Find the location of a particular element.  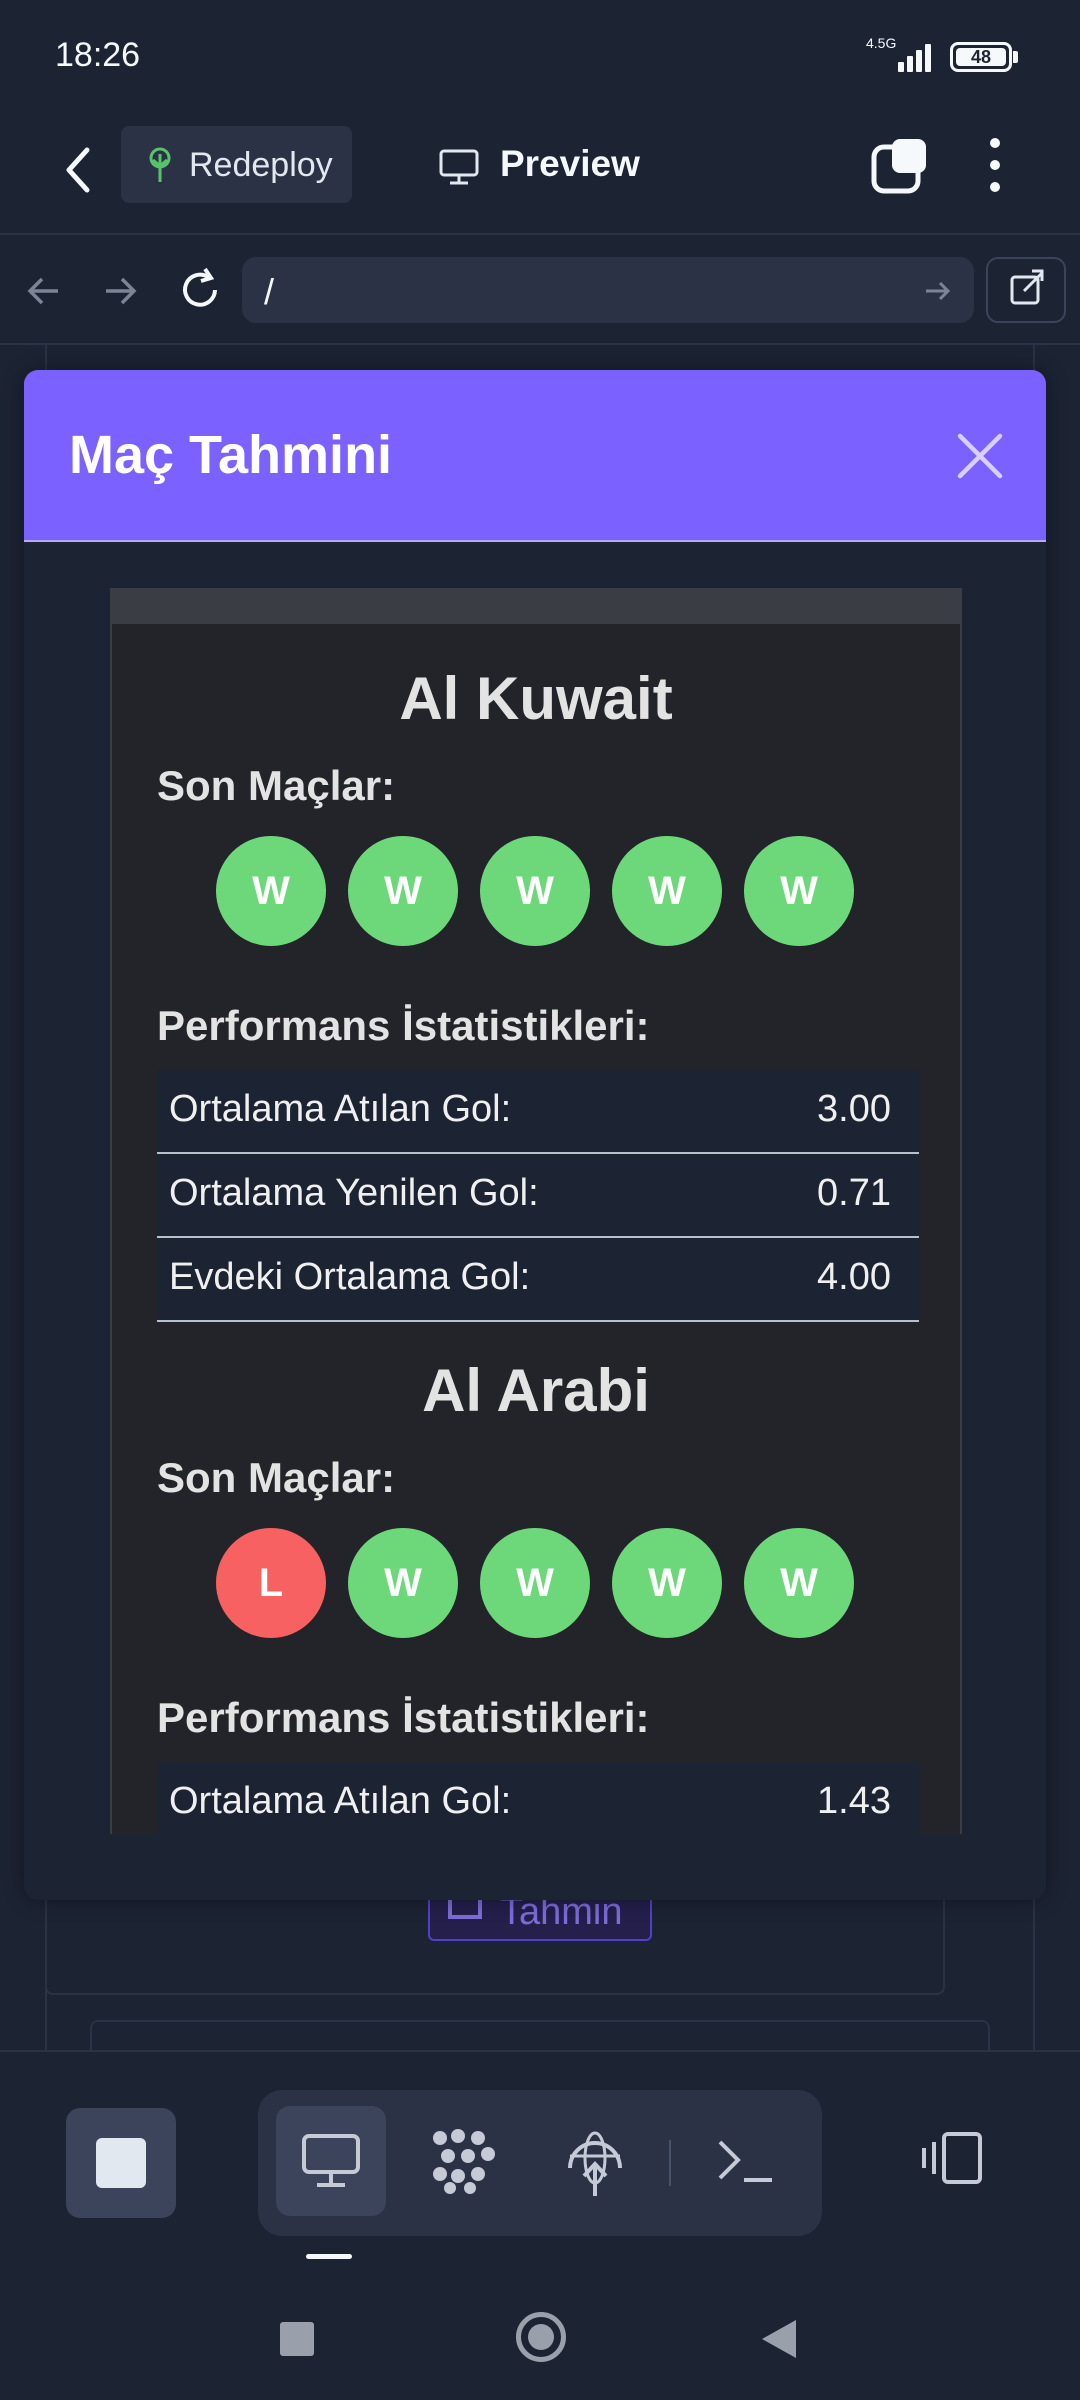

deploy-tool-button is located at coordinates (595, 2161).